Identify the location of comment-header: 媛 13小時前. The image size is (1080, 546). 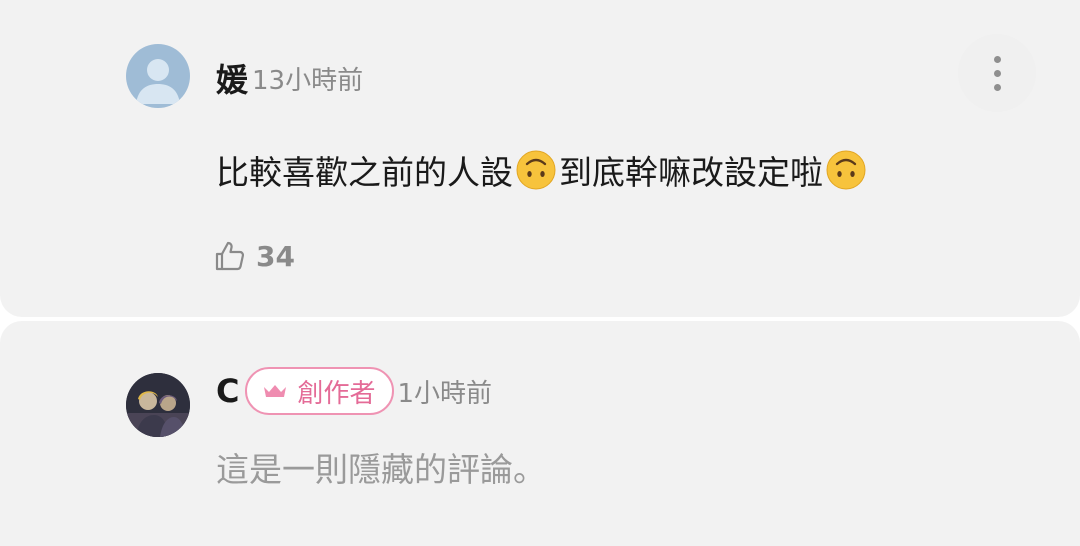
(289, 78).